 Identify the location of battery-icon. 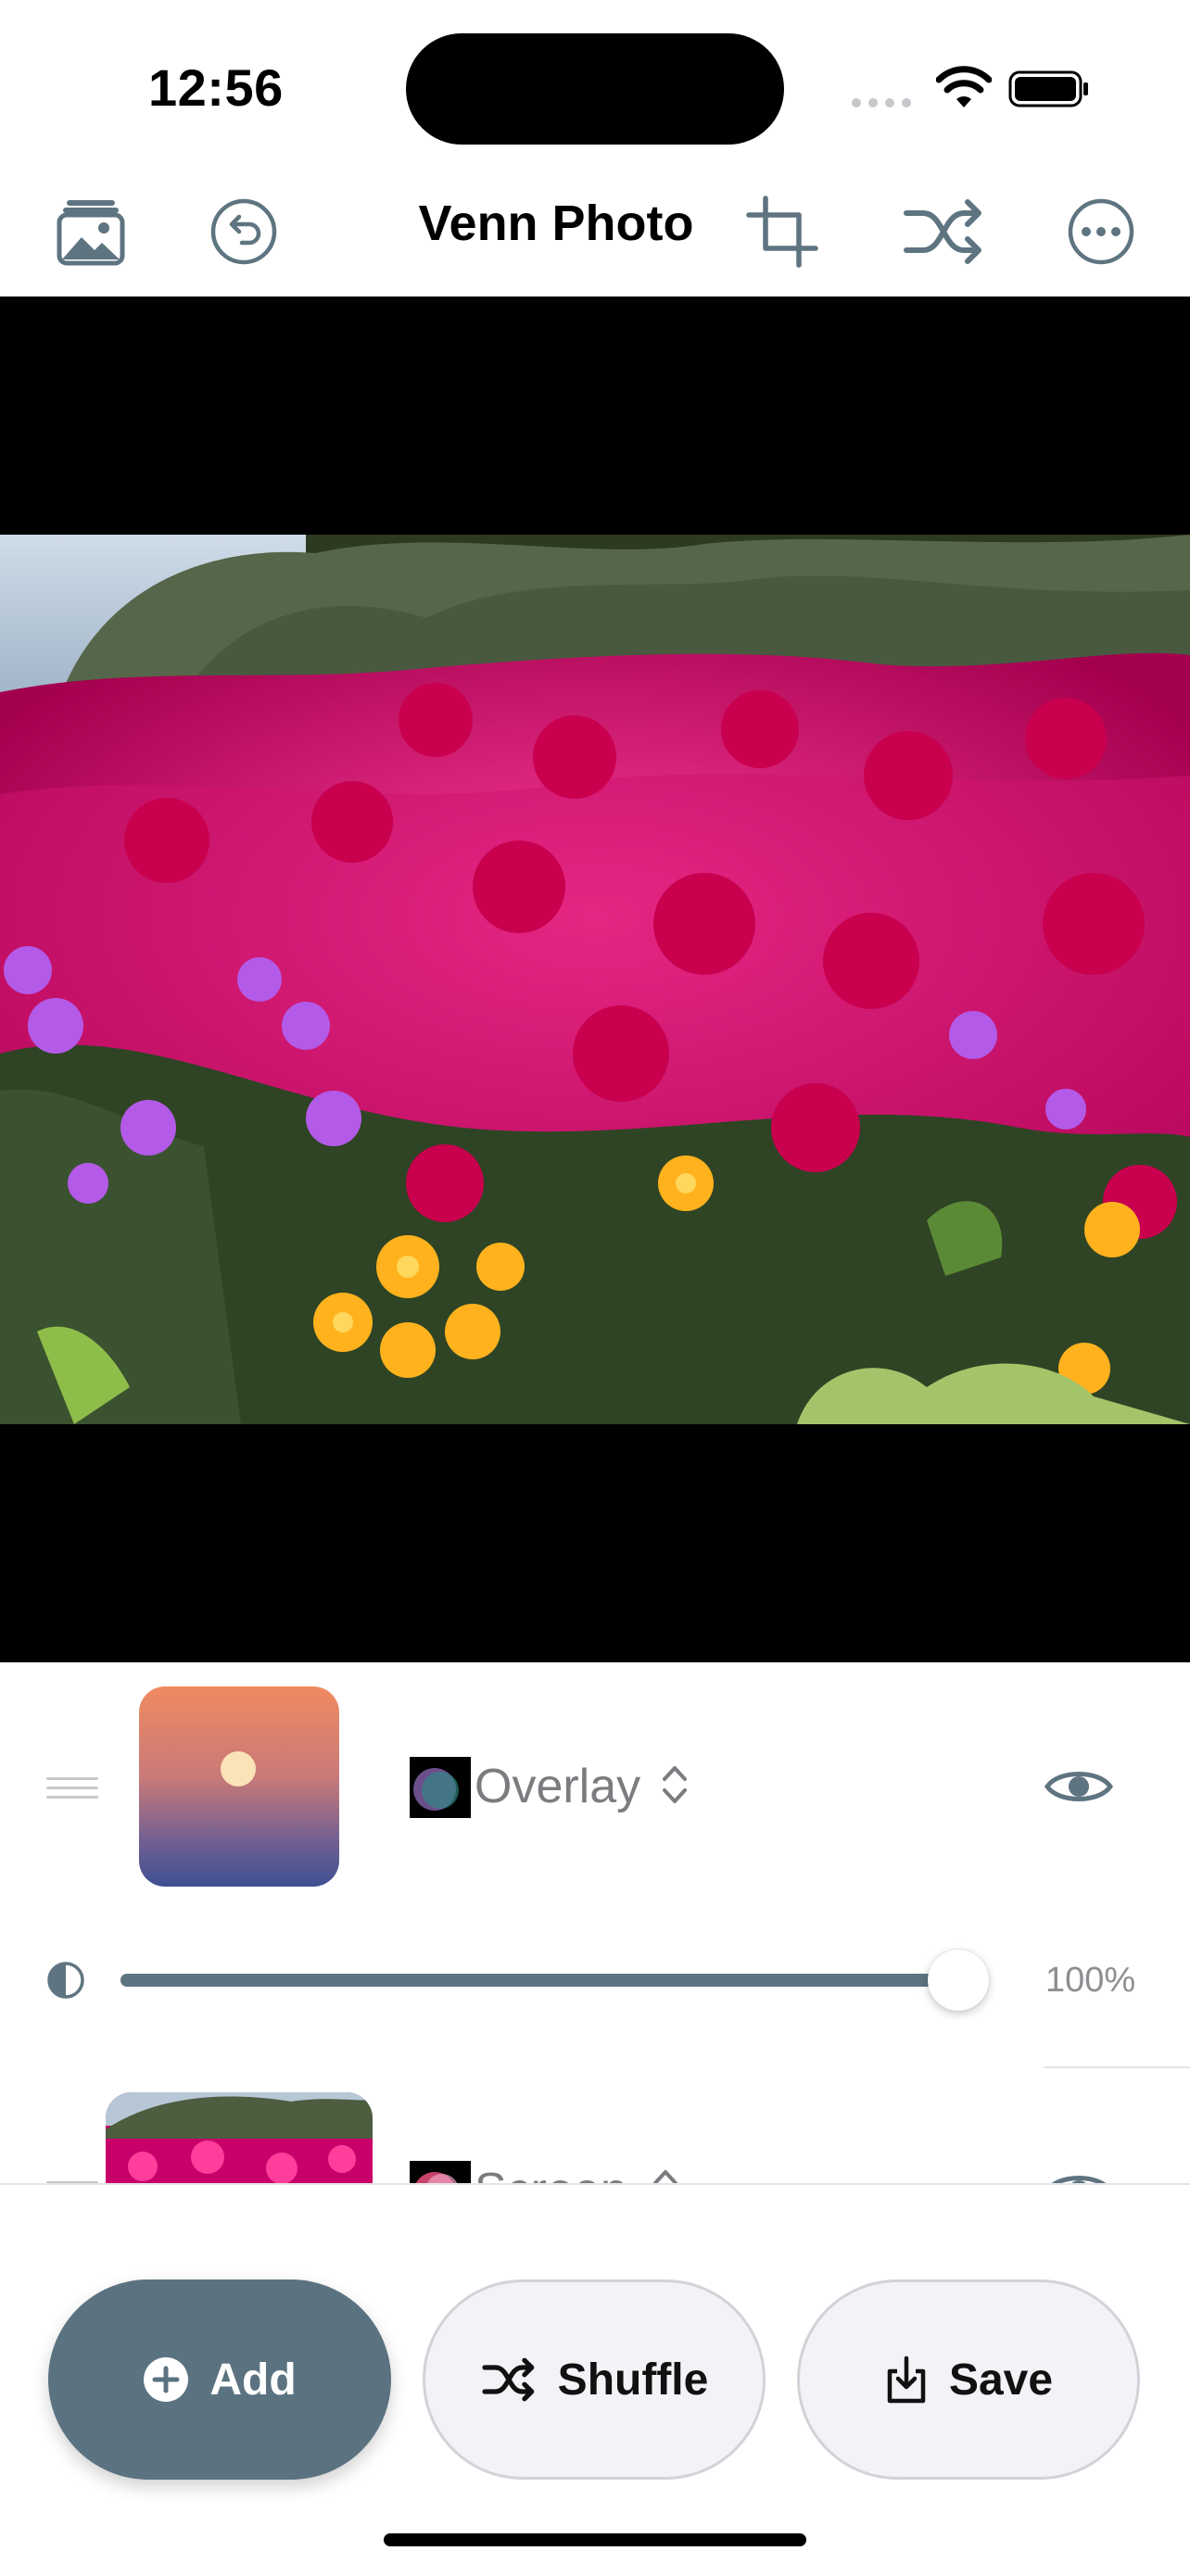
(1048, 88).